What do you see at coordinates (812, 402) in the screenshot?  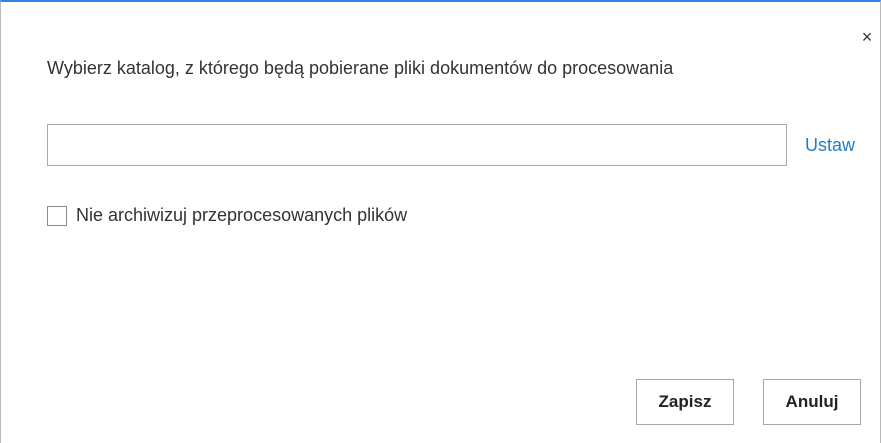 I see `cancel-button: Anuluj` at bounding box center [812, 402].